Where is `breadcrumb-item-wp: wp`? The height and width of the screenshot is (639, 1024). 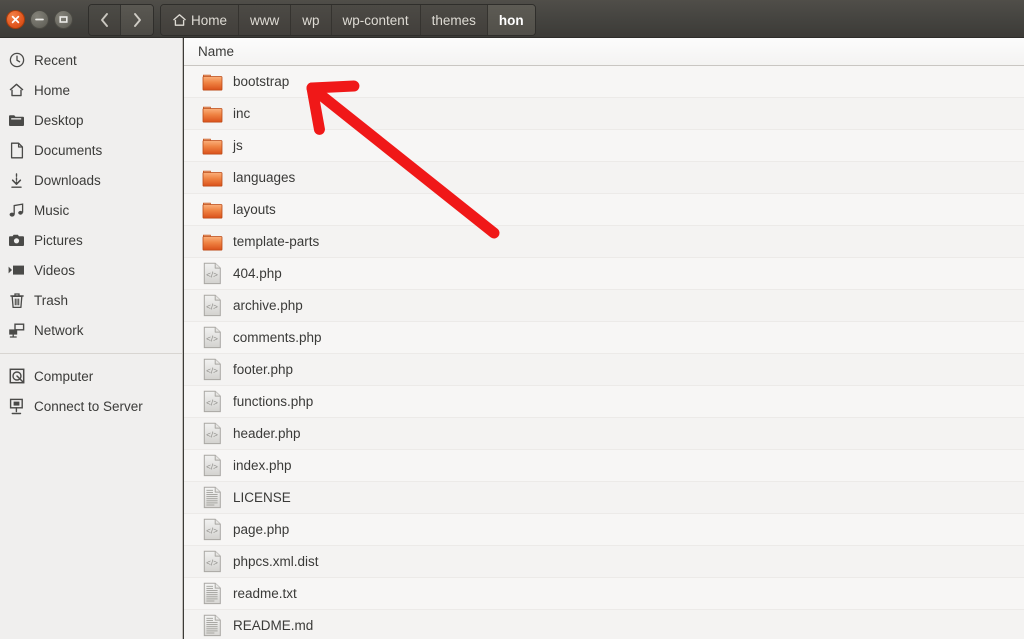
breadcrumb-item-wp: wp is located at coordinates (311, 20).